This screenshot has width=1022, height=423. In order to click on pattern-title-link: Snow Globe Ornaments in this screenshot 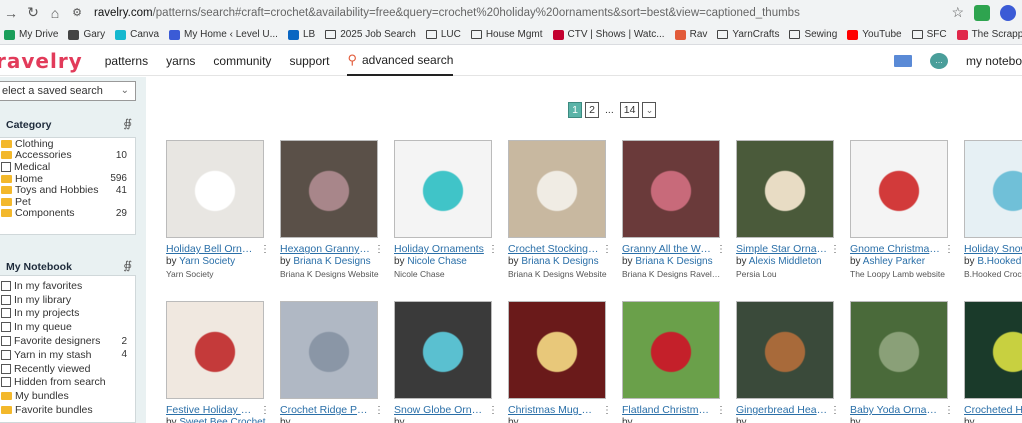, I will do `click(440, 410)`.